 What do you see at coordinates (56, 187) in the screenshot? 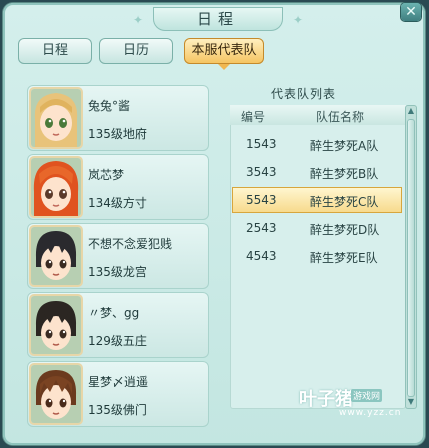
I see `redhead-girl-portrait` at bounding box center [56, 187].